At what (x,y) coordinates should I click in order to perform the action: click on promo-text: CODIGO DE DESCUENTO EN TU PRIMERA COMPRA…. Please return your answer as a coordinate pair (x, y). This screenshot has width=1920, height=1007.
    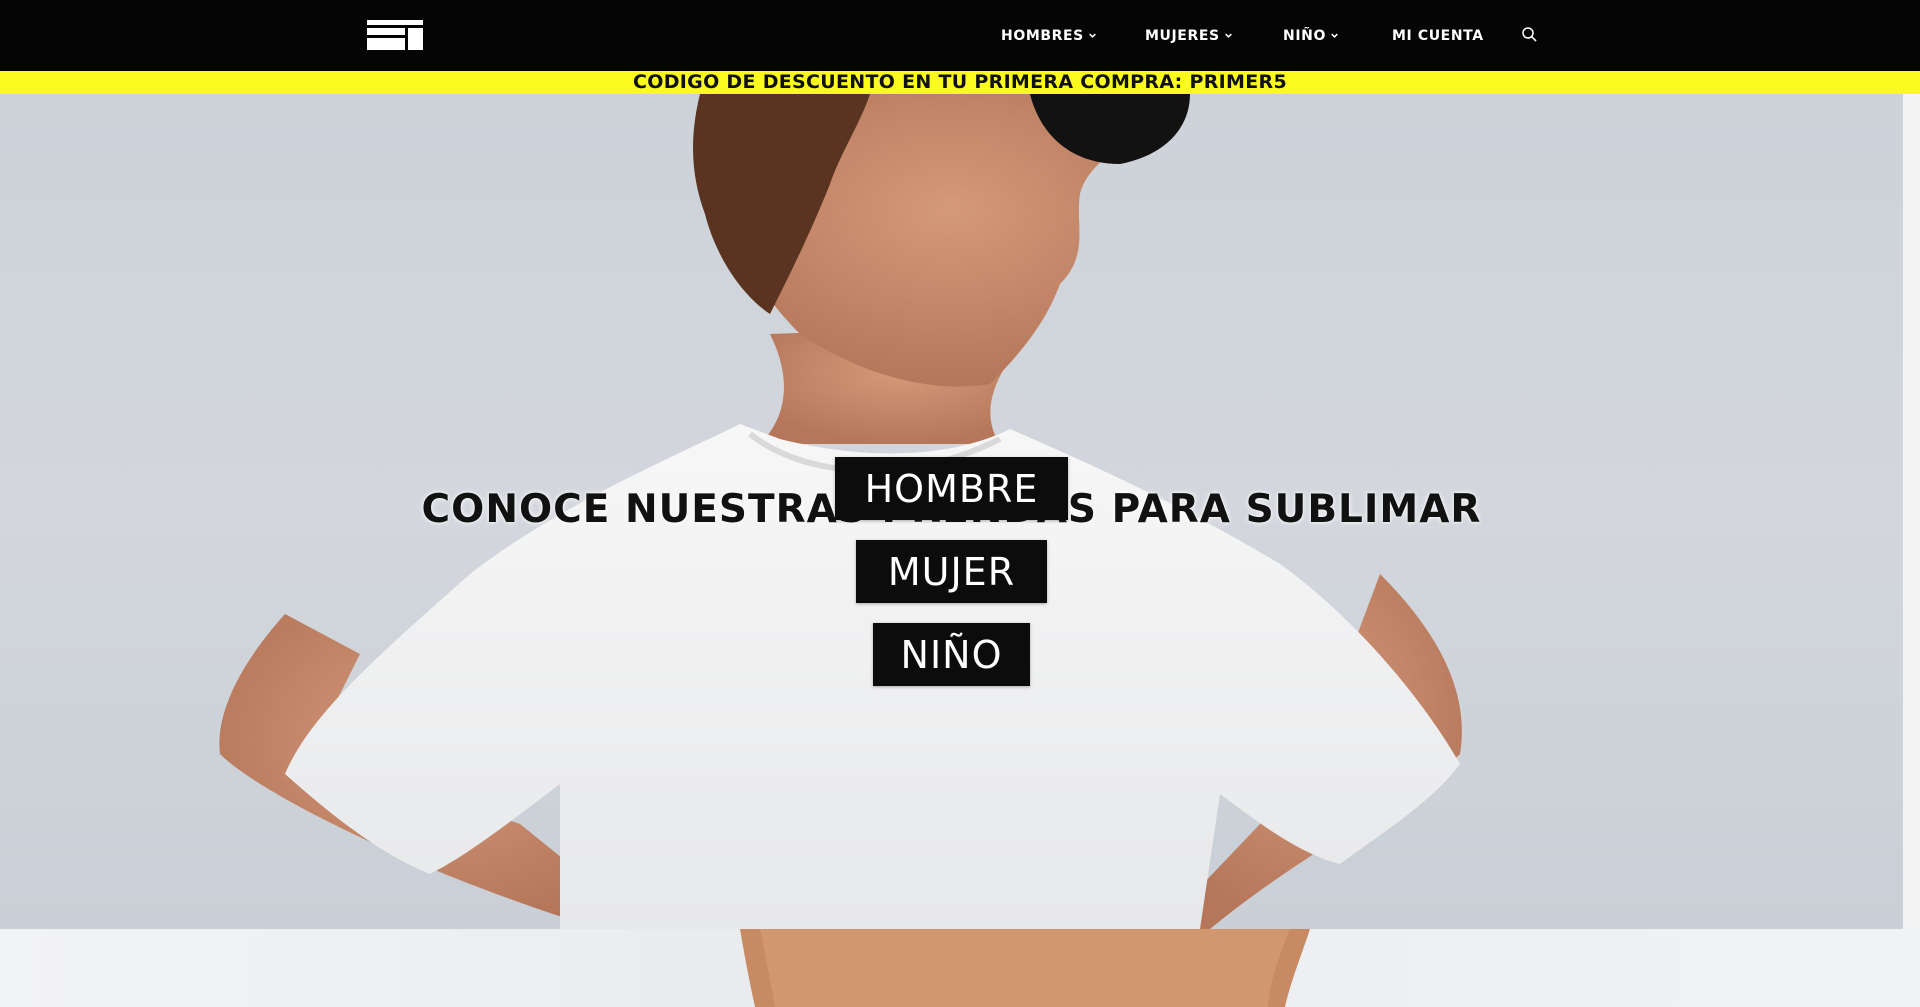
    Looking at the image, I should click on (960, 82).